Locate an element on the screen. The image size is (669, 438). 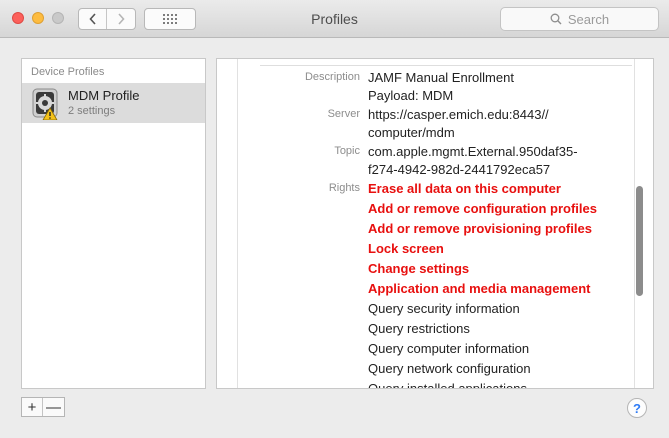
sidebar-item-mdm-profile: MDM Profile 2 settings is located at coordinates (113, 103).